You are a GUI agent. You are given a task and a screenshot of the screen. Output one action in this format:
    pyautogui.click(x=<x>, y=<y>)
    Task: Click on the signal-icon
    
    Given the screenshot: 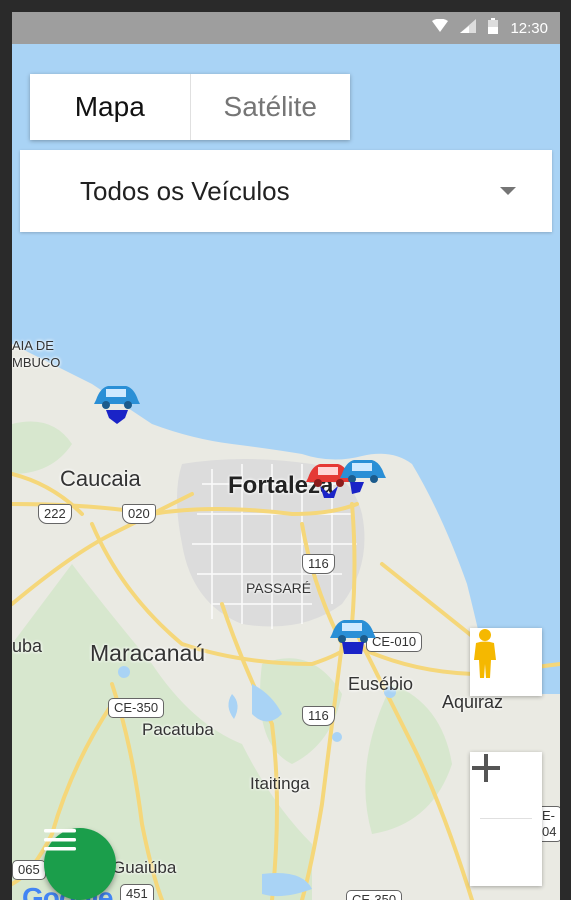 What is the action you would take?
    pyautogui.click(x=468, y=28)
    